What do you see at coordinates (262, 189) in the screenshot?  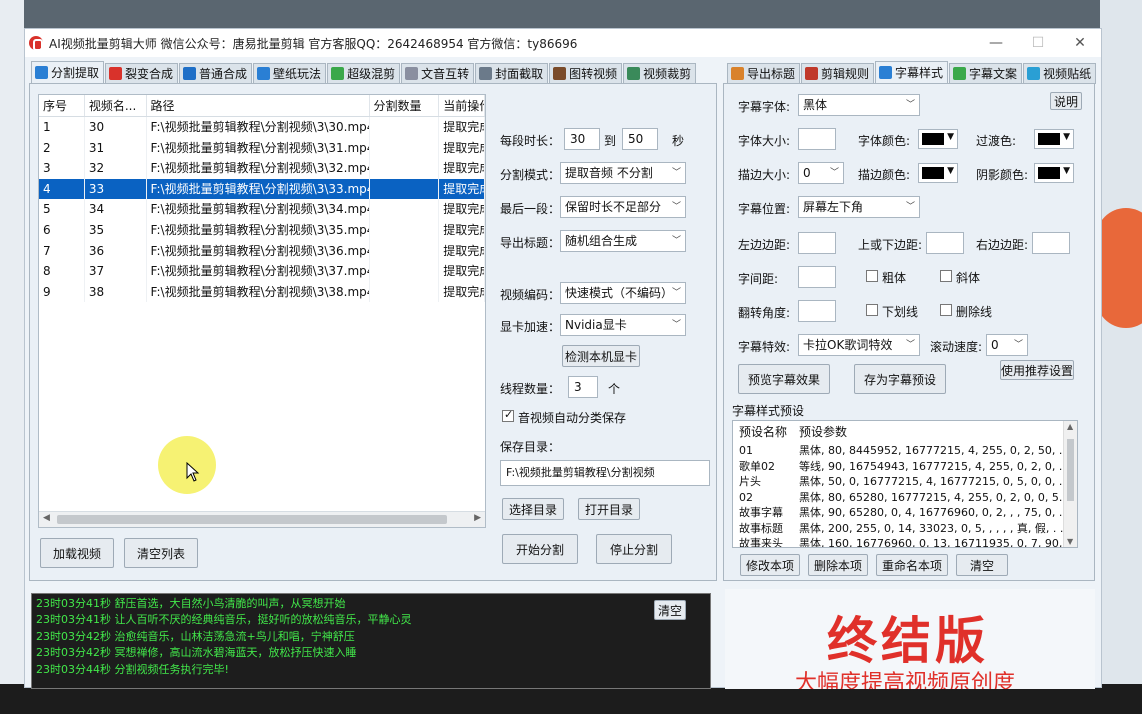 I see `table-row: 433F:\视频批量剪辑教程\分割视频\3\33.mp4 提取完成` at bounding box center [262, 189].